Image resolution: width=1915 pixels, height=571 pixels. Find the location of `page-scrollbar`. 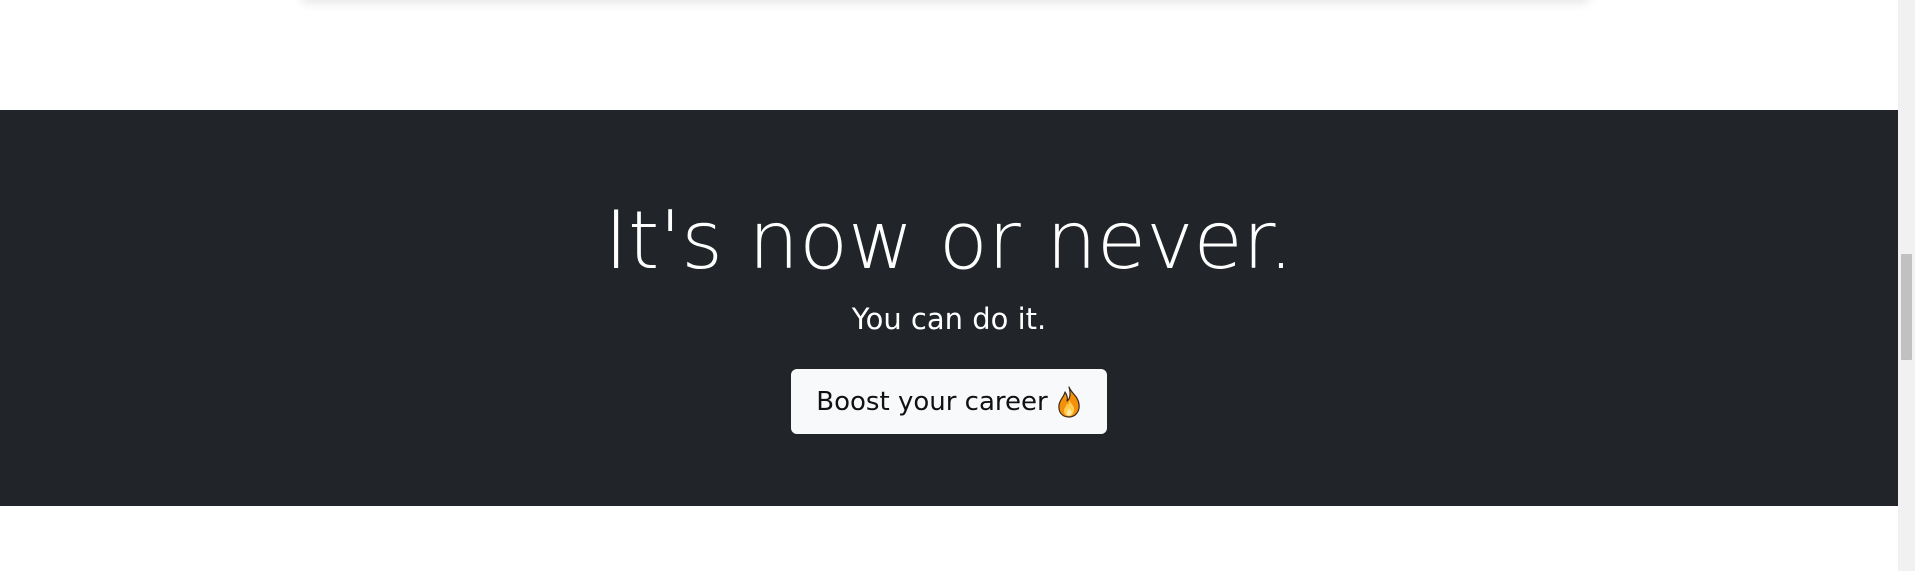

page-scrollbar is located at coordinates (1906, 285).